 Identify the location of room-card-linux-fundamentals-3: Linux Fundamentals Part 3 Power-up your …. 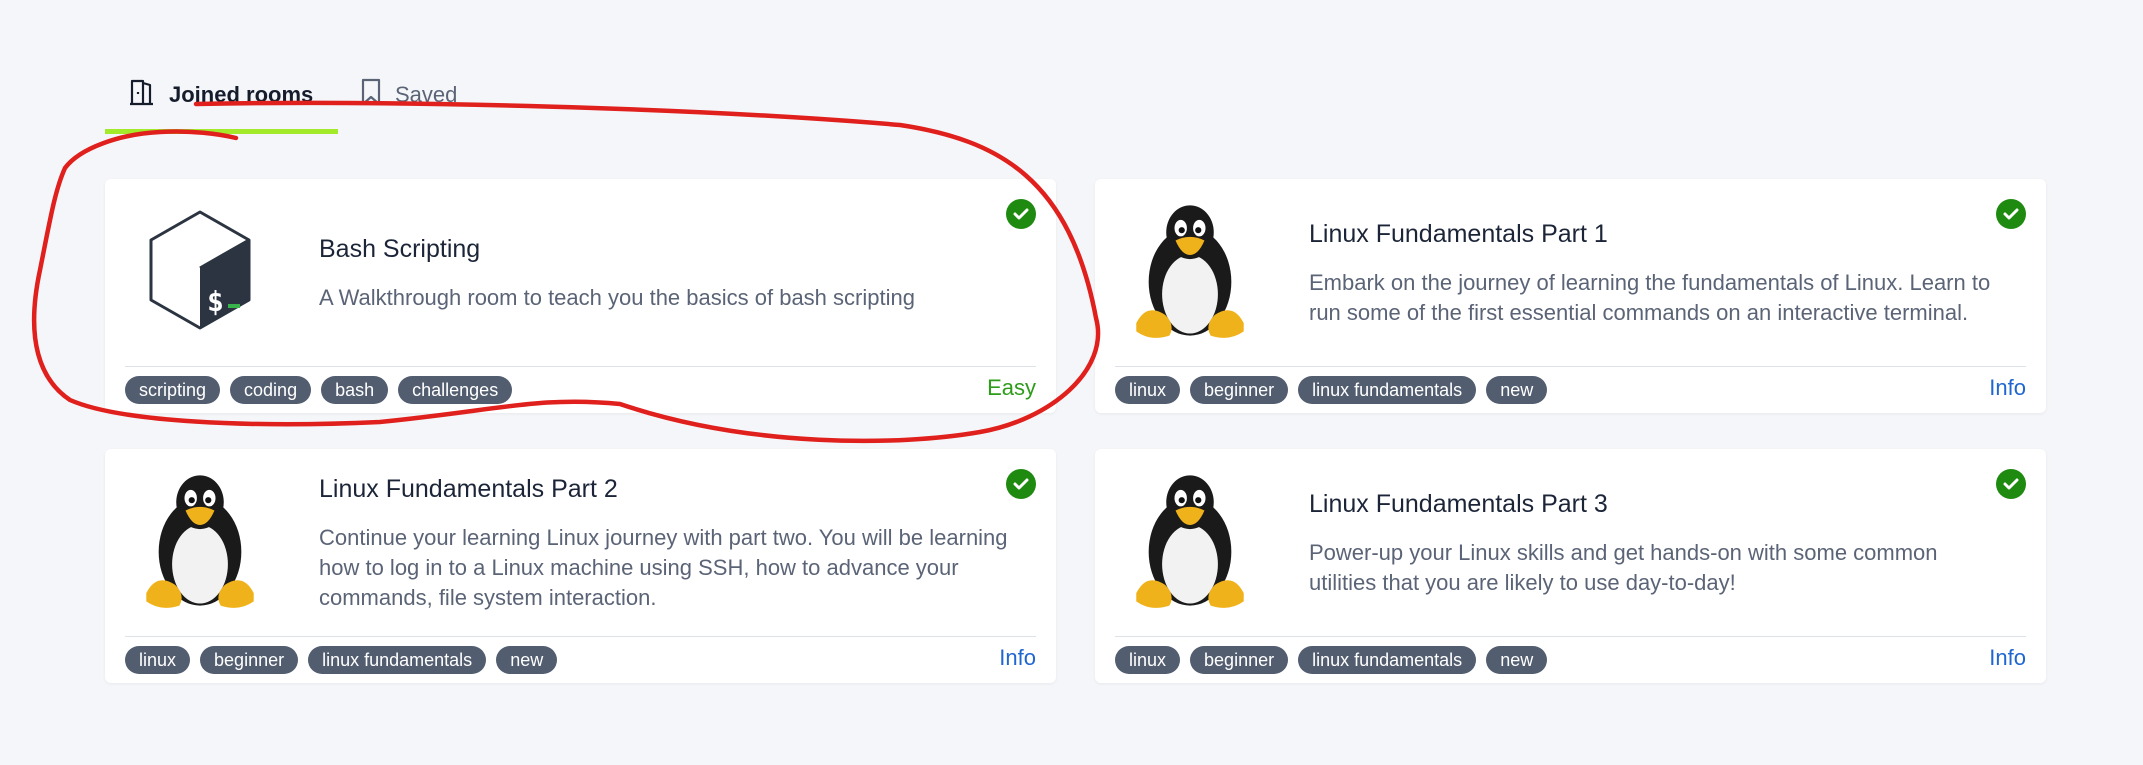
(1570, 566).